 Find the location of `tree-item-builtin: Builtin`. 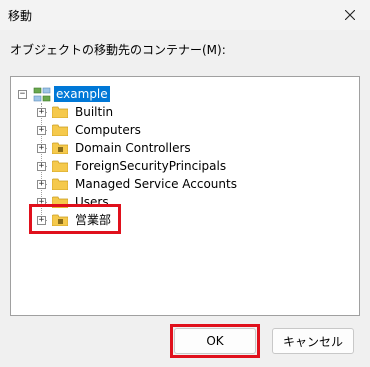

tree-item-builtin: Builtin is located at coordinates (94, 112).